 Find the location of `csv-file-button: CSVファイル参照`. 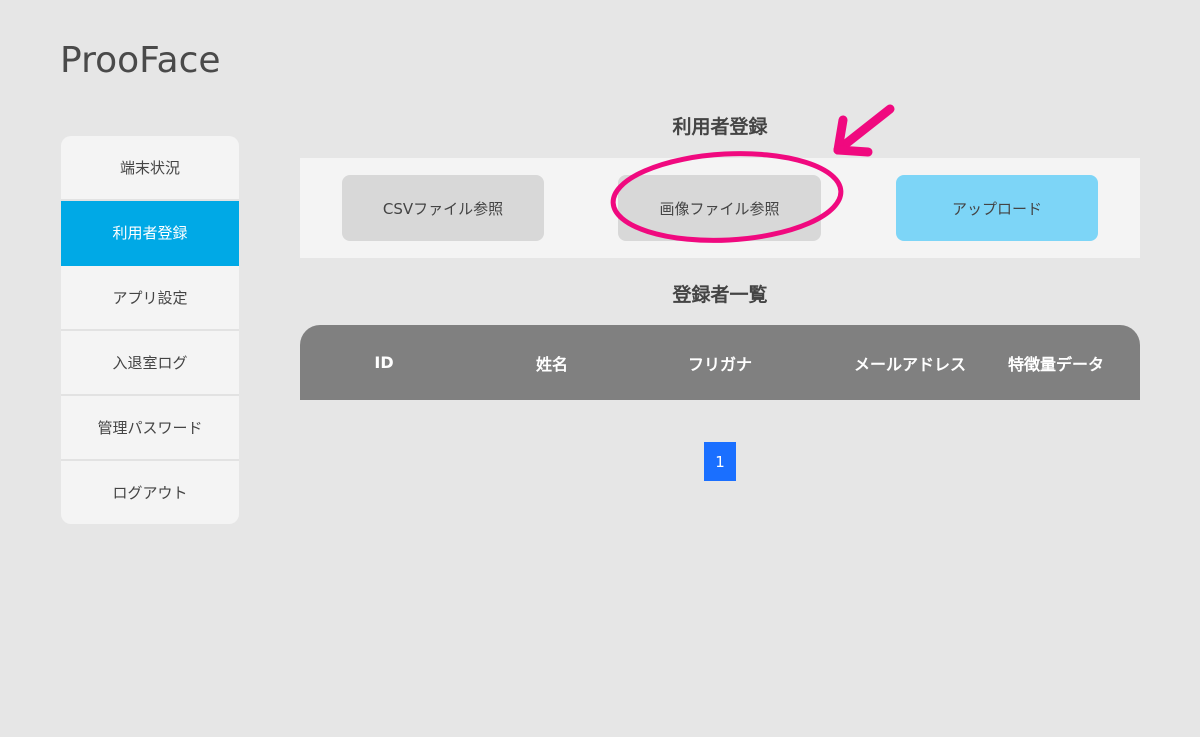

csv-file-button: CSVファイル参照 is located at coordinates (443, 208).